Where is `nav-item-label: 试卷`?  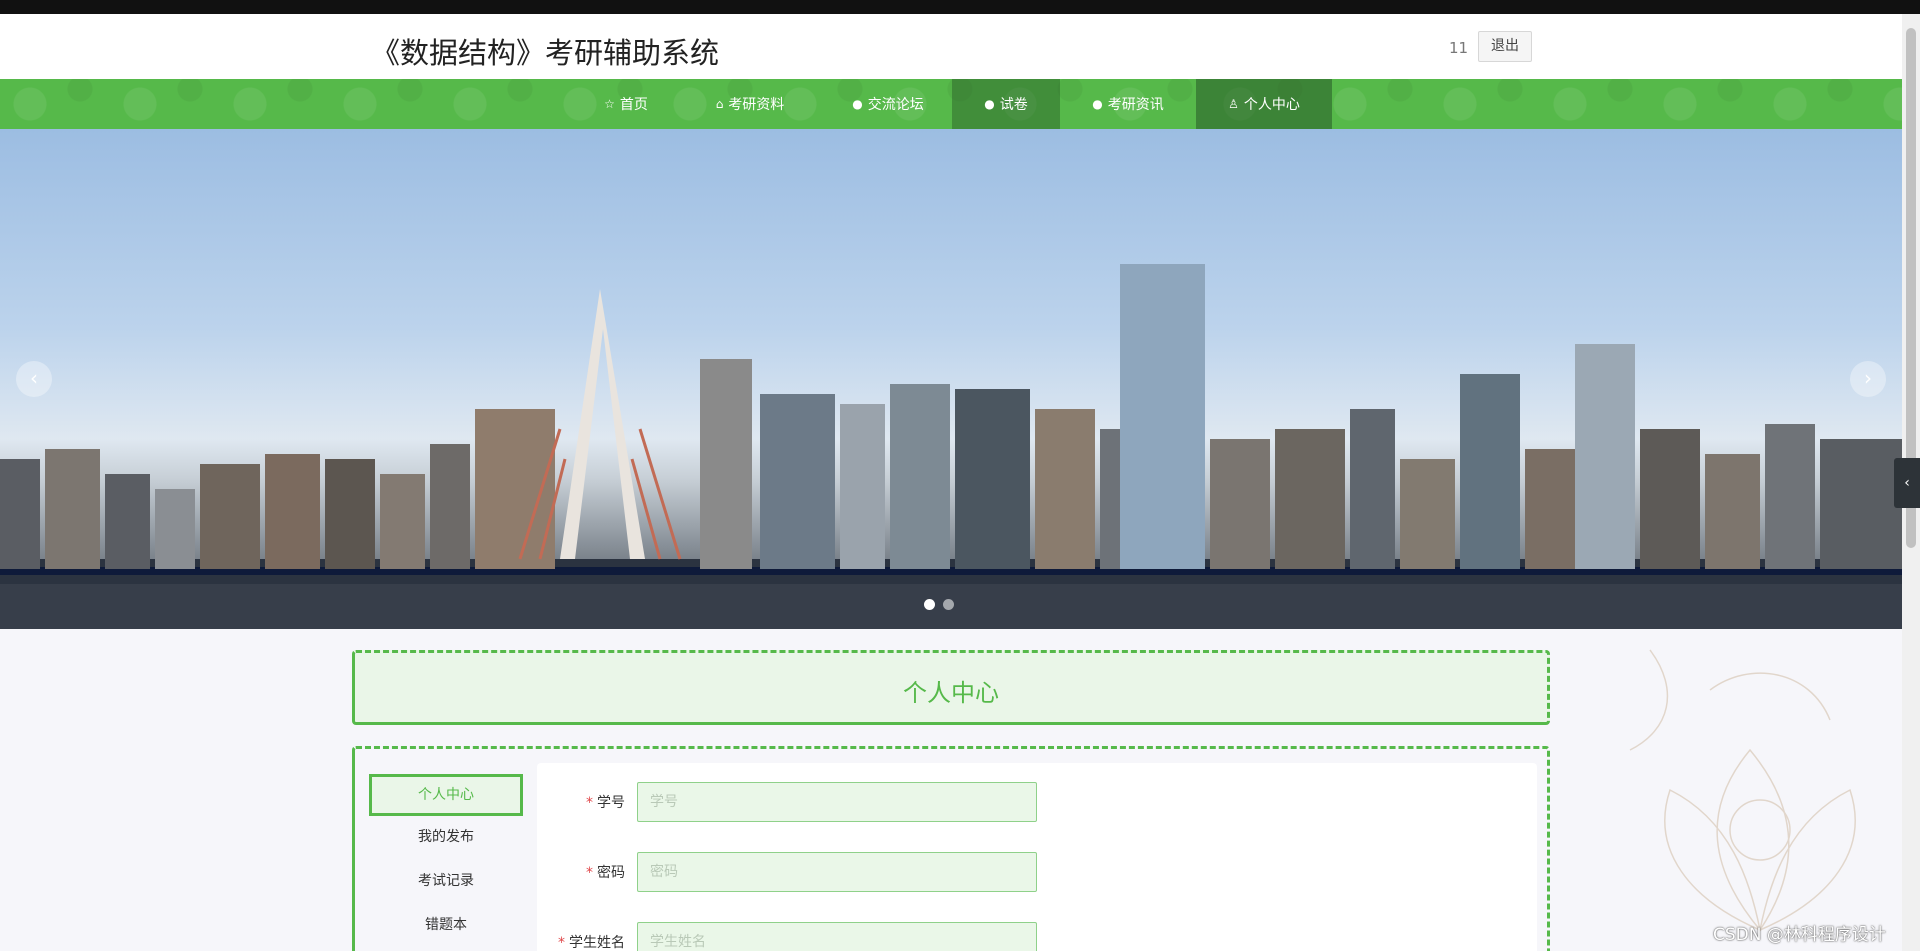 nav-item-label: 试卷 is located at coordinates (1013, 105).